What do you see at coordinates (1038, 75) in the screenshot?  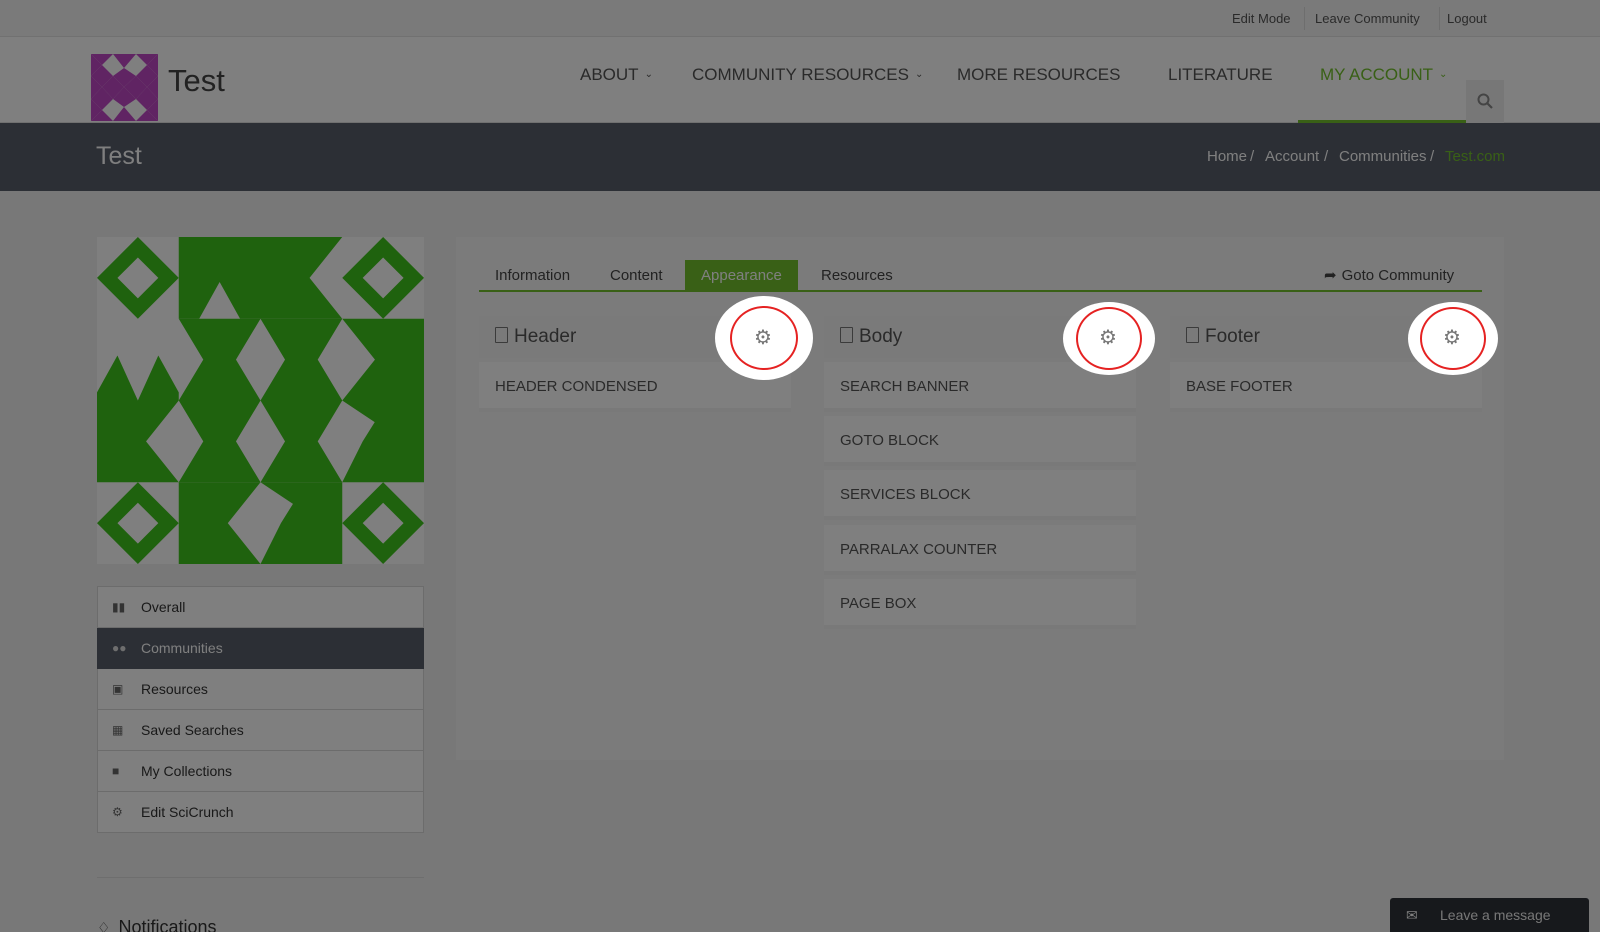 I see `nav-more-resources: MORE RESOURCES` at bounding box center [1038, 75].